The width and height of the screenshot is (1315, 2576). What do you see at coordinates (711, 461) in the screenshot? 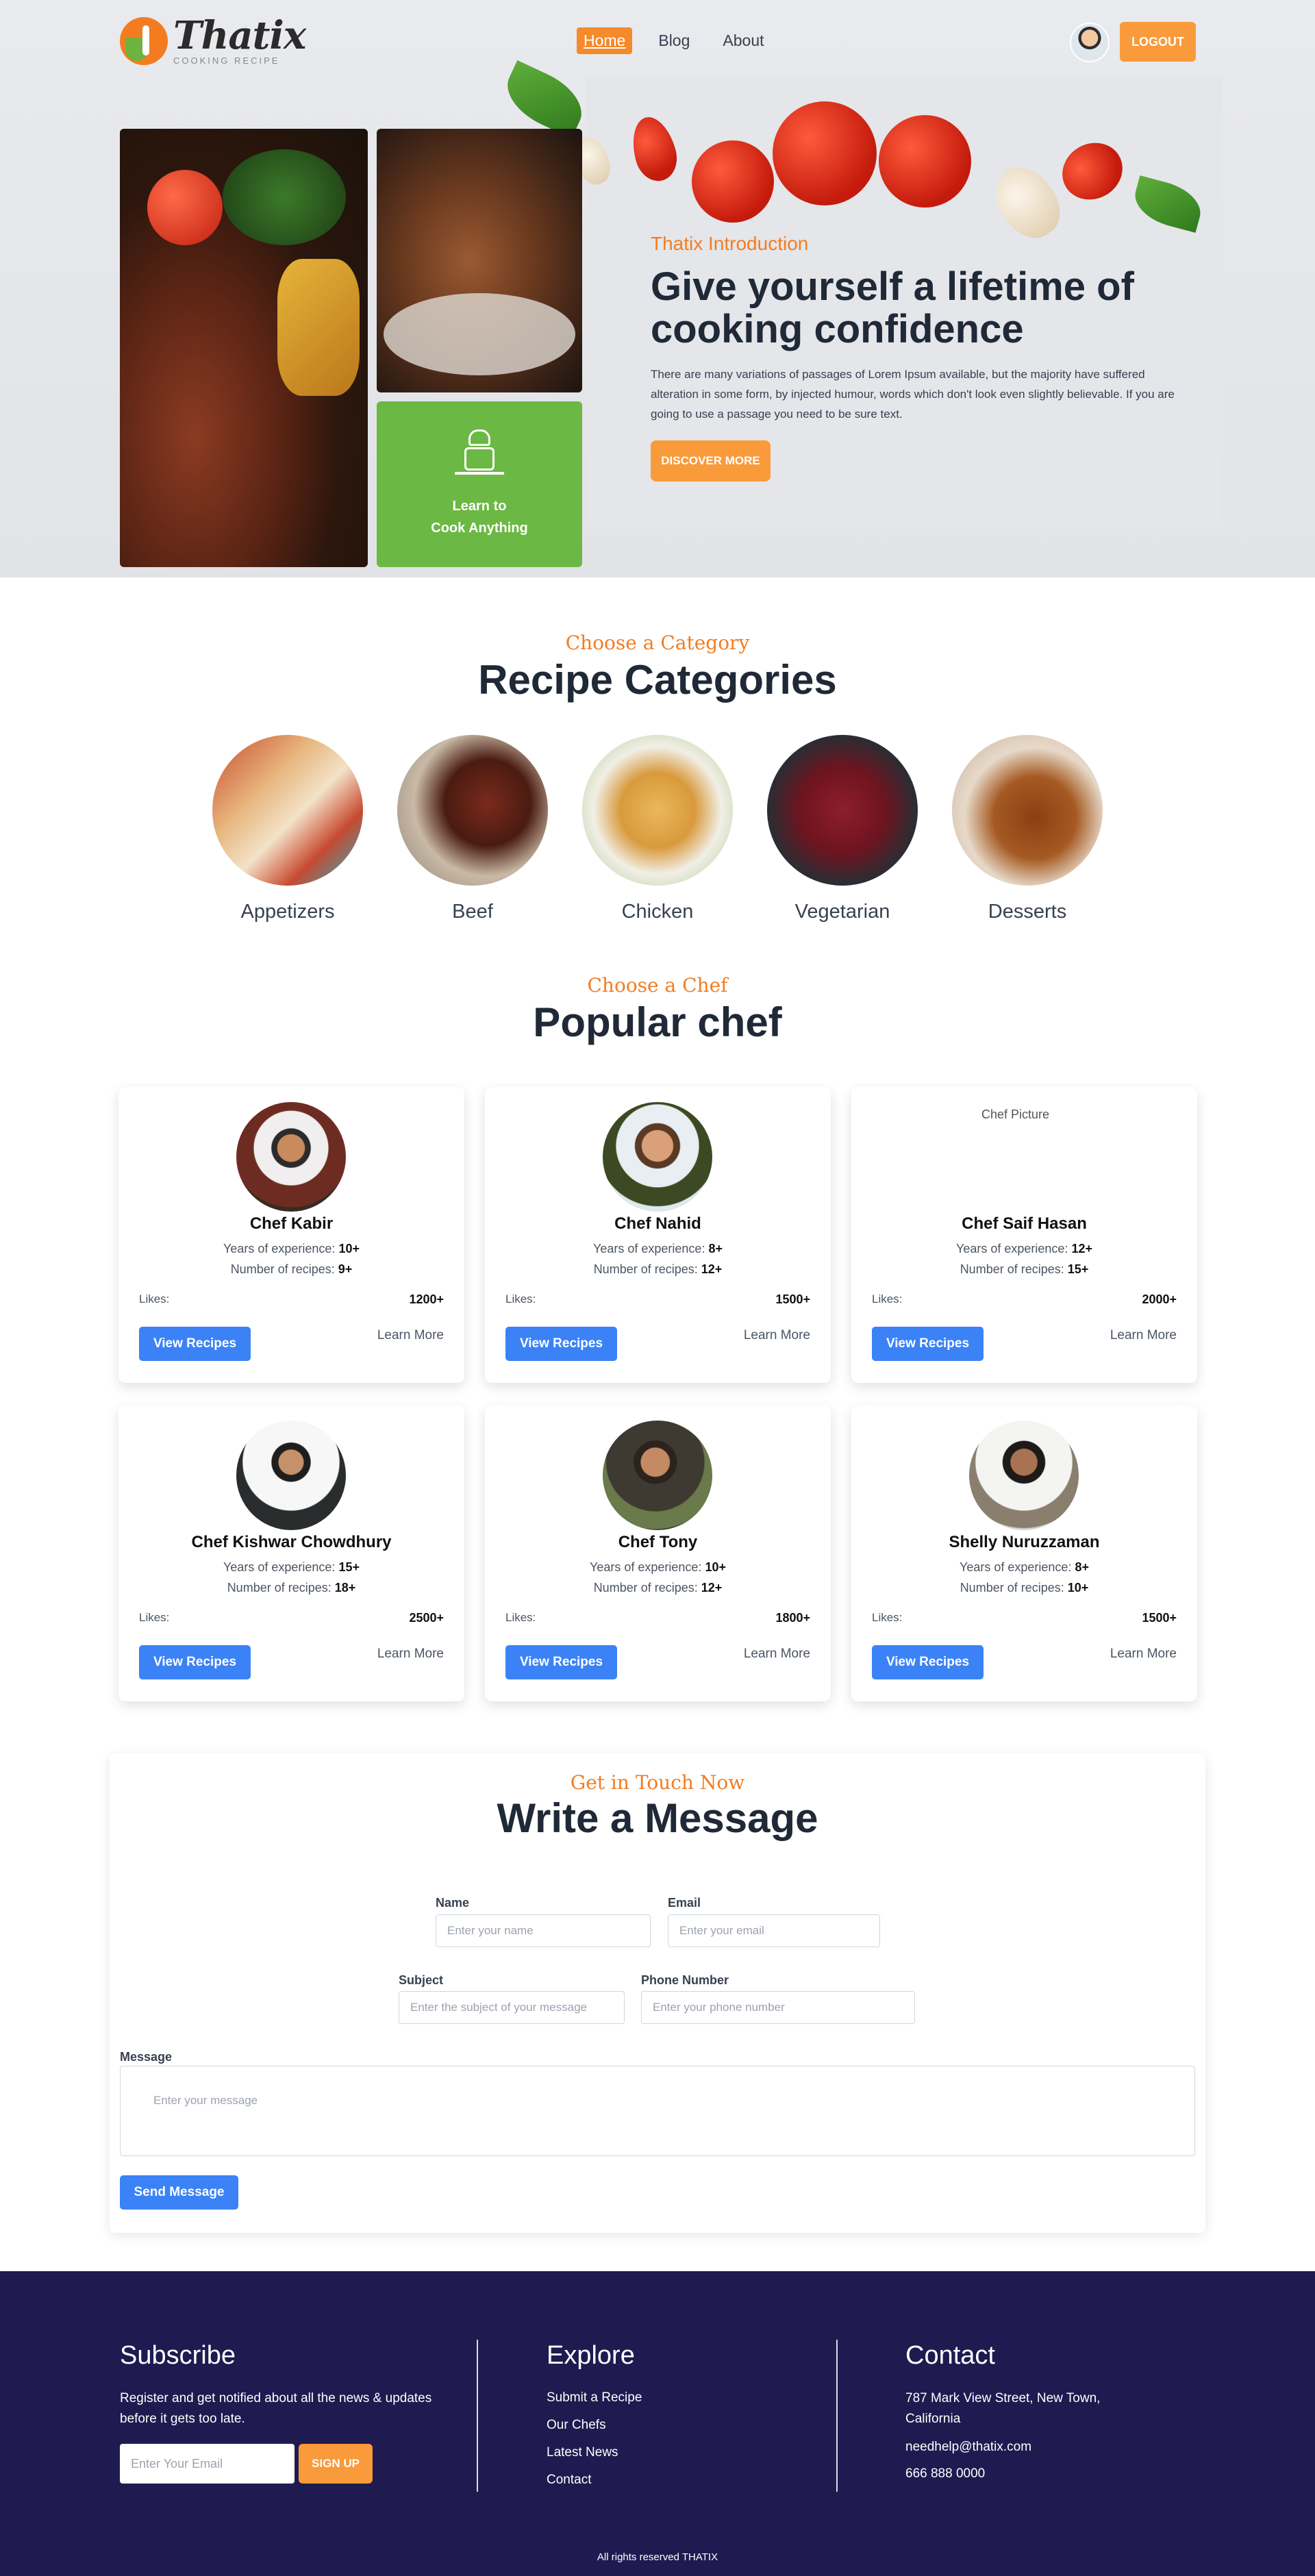
I see `discover-more-button: DISCOVER MORE` at bounding box center [711, 461].